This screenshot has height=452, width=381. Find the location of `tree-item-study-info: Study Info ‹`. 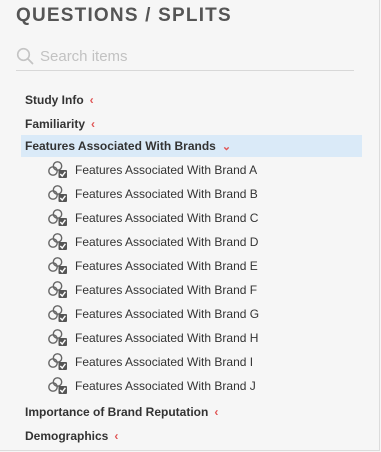

tree-item-study-info: Study Info ‹ is located at coordinates (57, 100).